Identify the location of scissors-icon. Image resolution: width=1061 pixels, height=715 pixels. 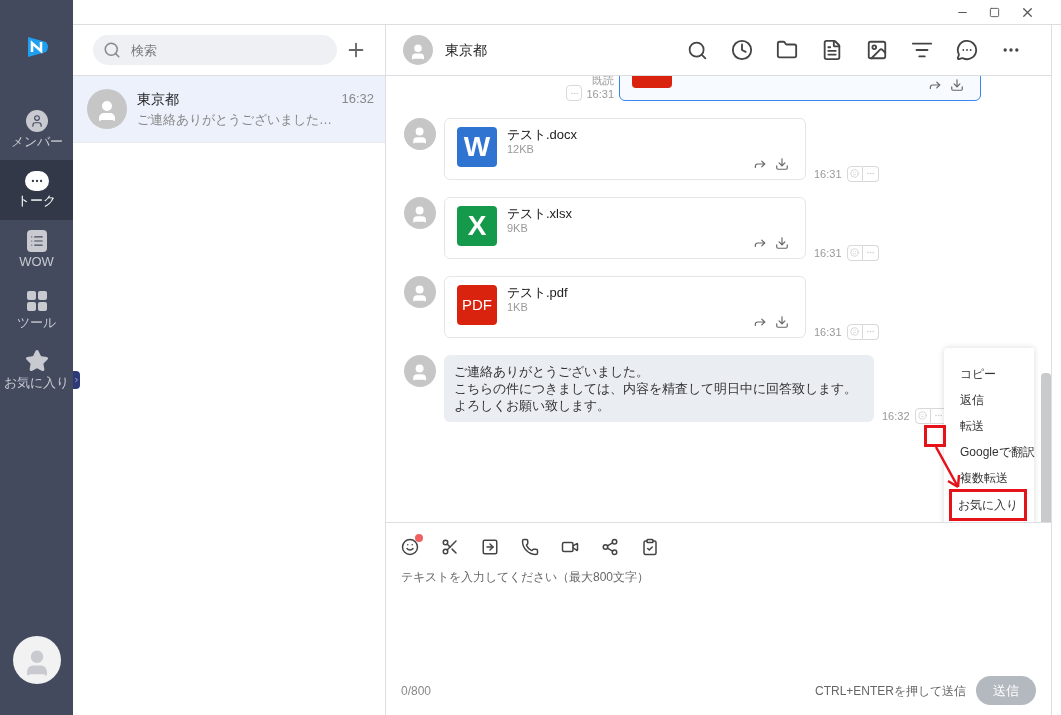
(450, 547).